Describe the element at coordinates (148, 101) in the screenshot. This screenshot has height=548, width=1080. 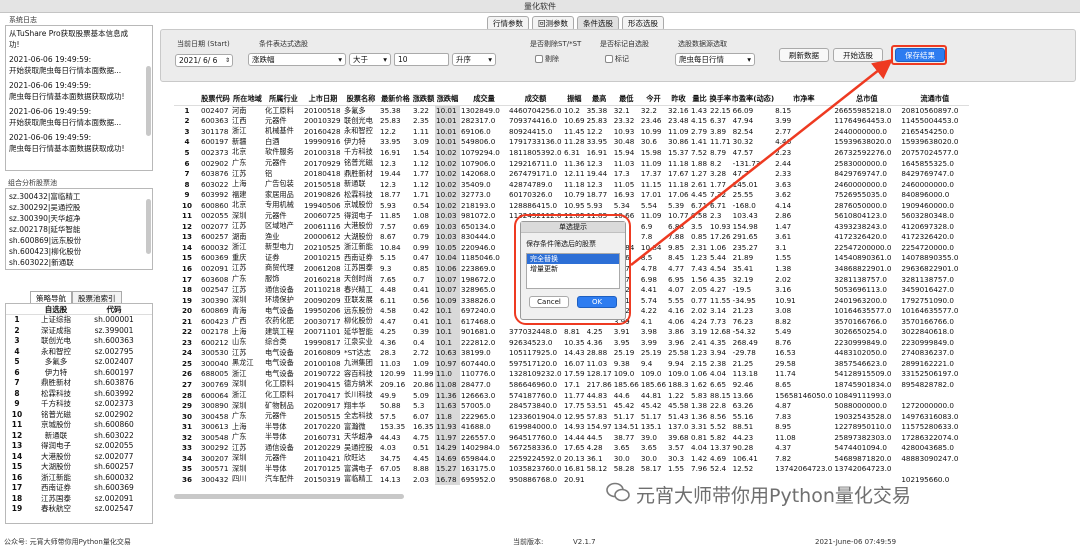
I see `log-scrollbar` at that location.